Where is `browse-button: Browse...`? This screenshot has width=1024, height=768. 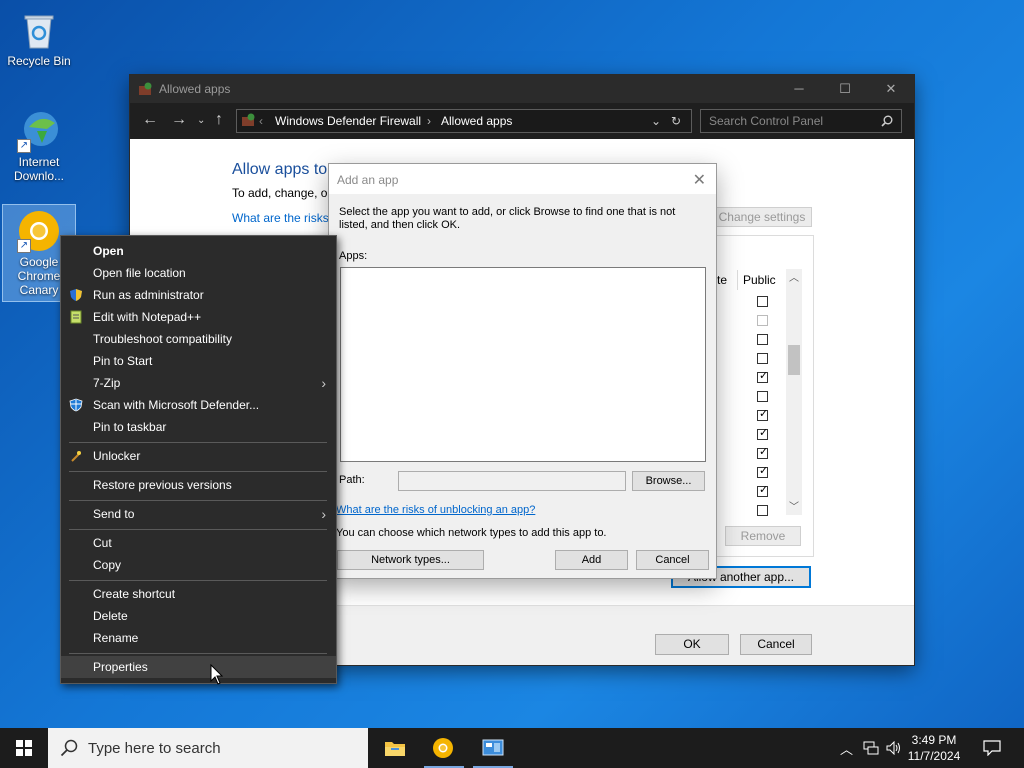 browse-button: Browse... is located at coordinates (668, 481).